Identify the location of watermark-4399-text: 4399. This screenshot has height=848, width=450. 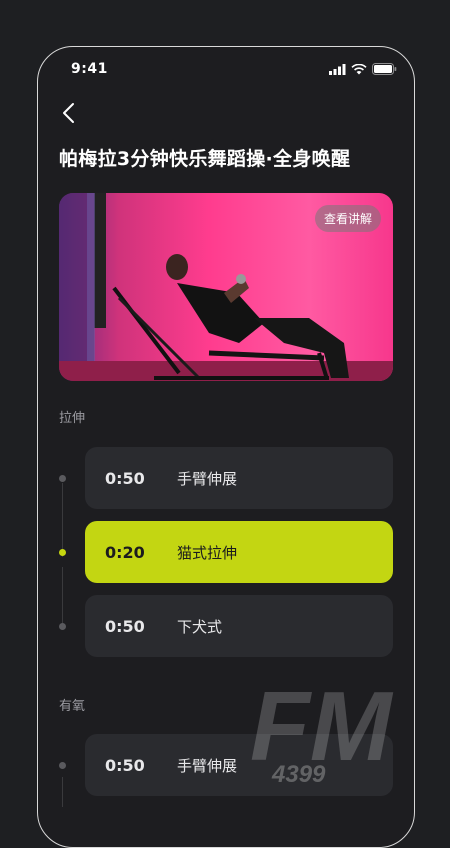
(298, 774).